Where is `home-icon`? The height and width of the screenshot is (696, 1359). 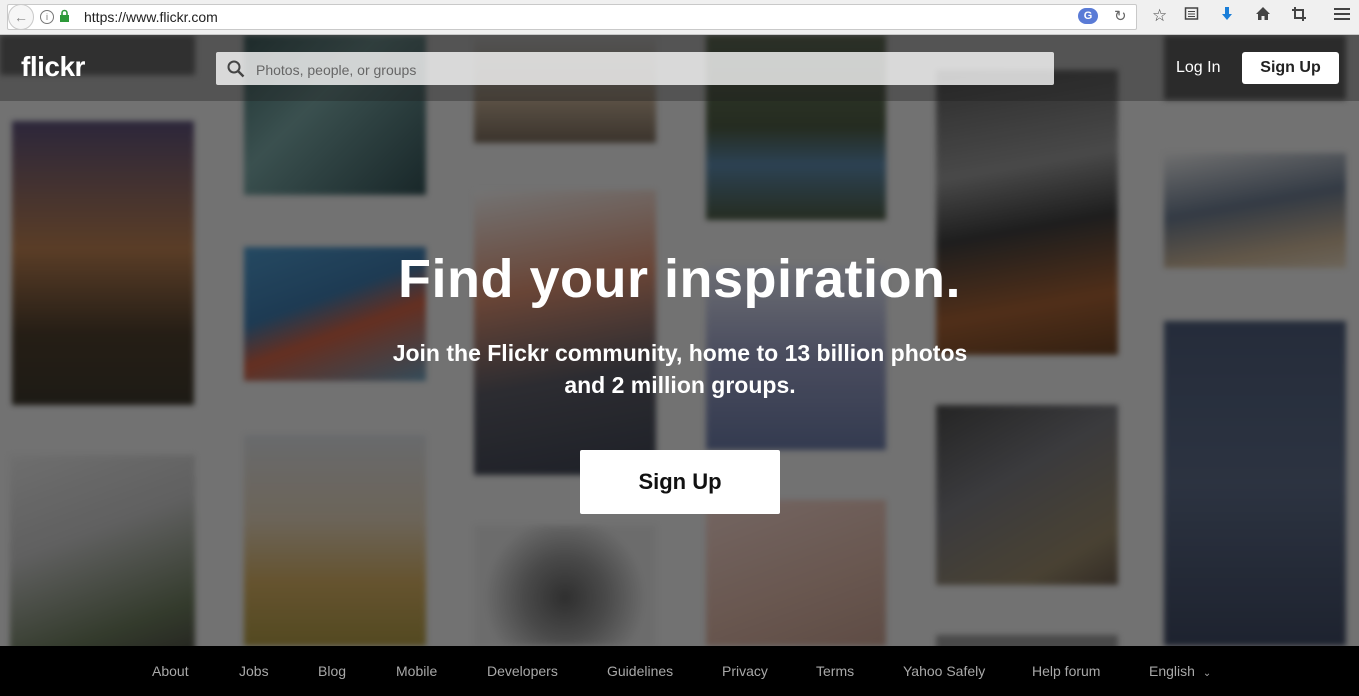 home-icon is located at coordinates (1263, 16).